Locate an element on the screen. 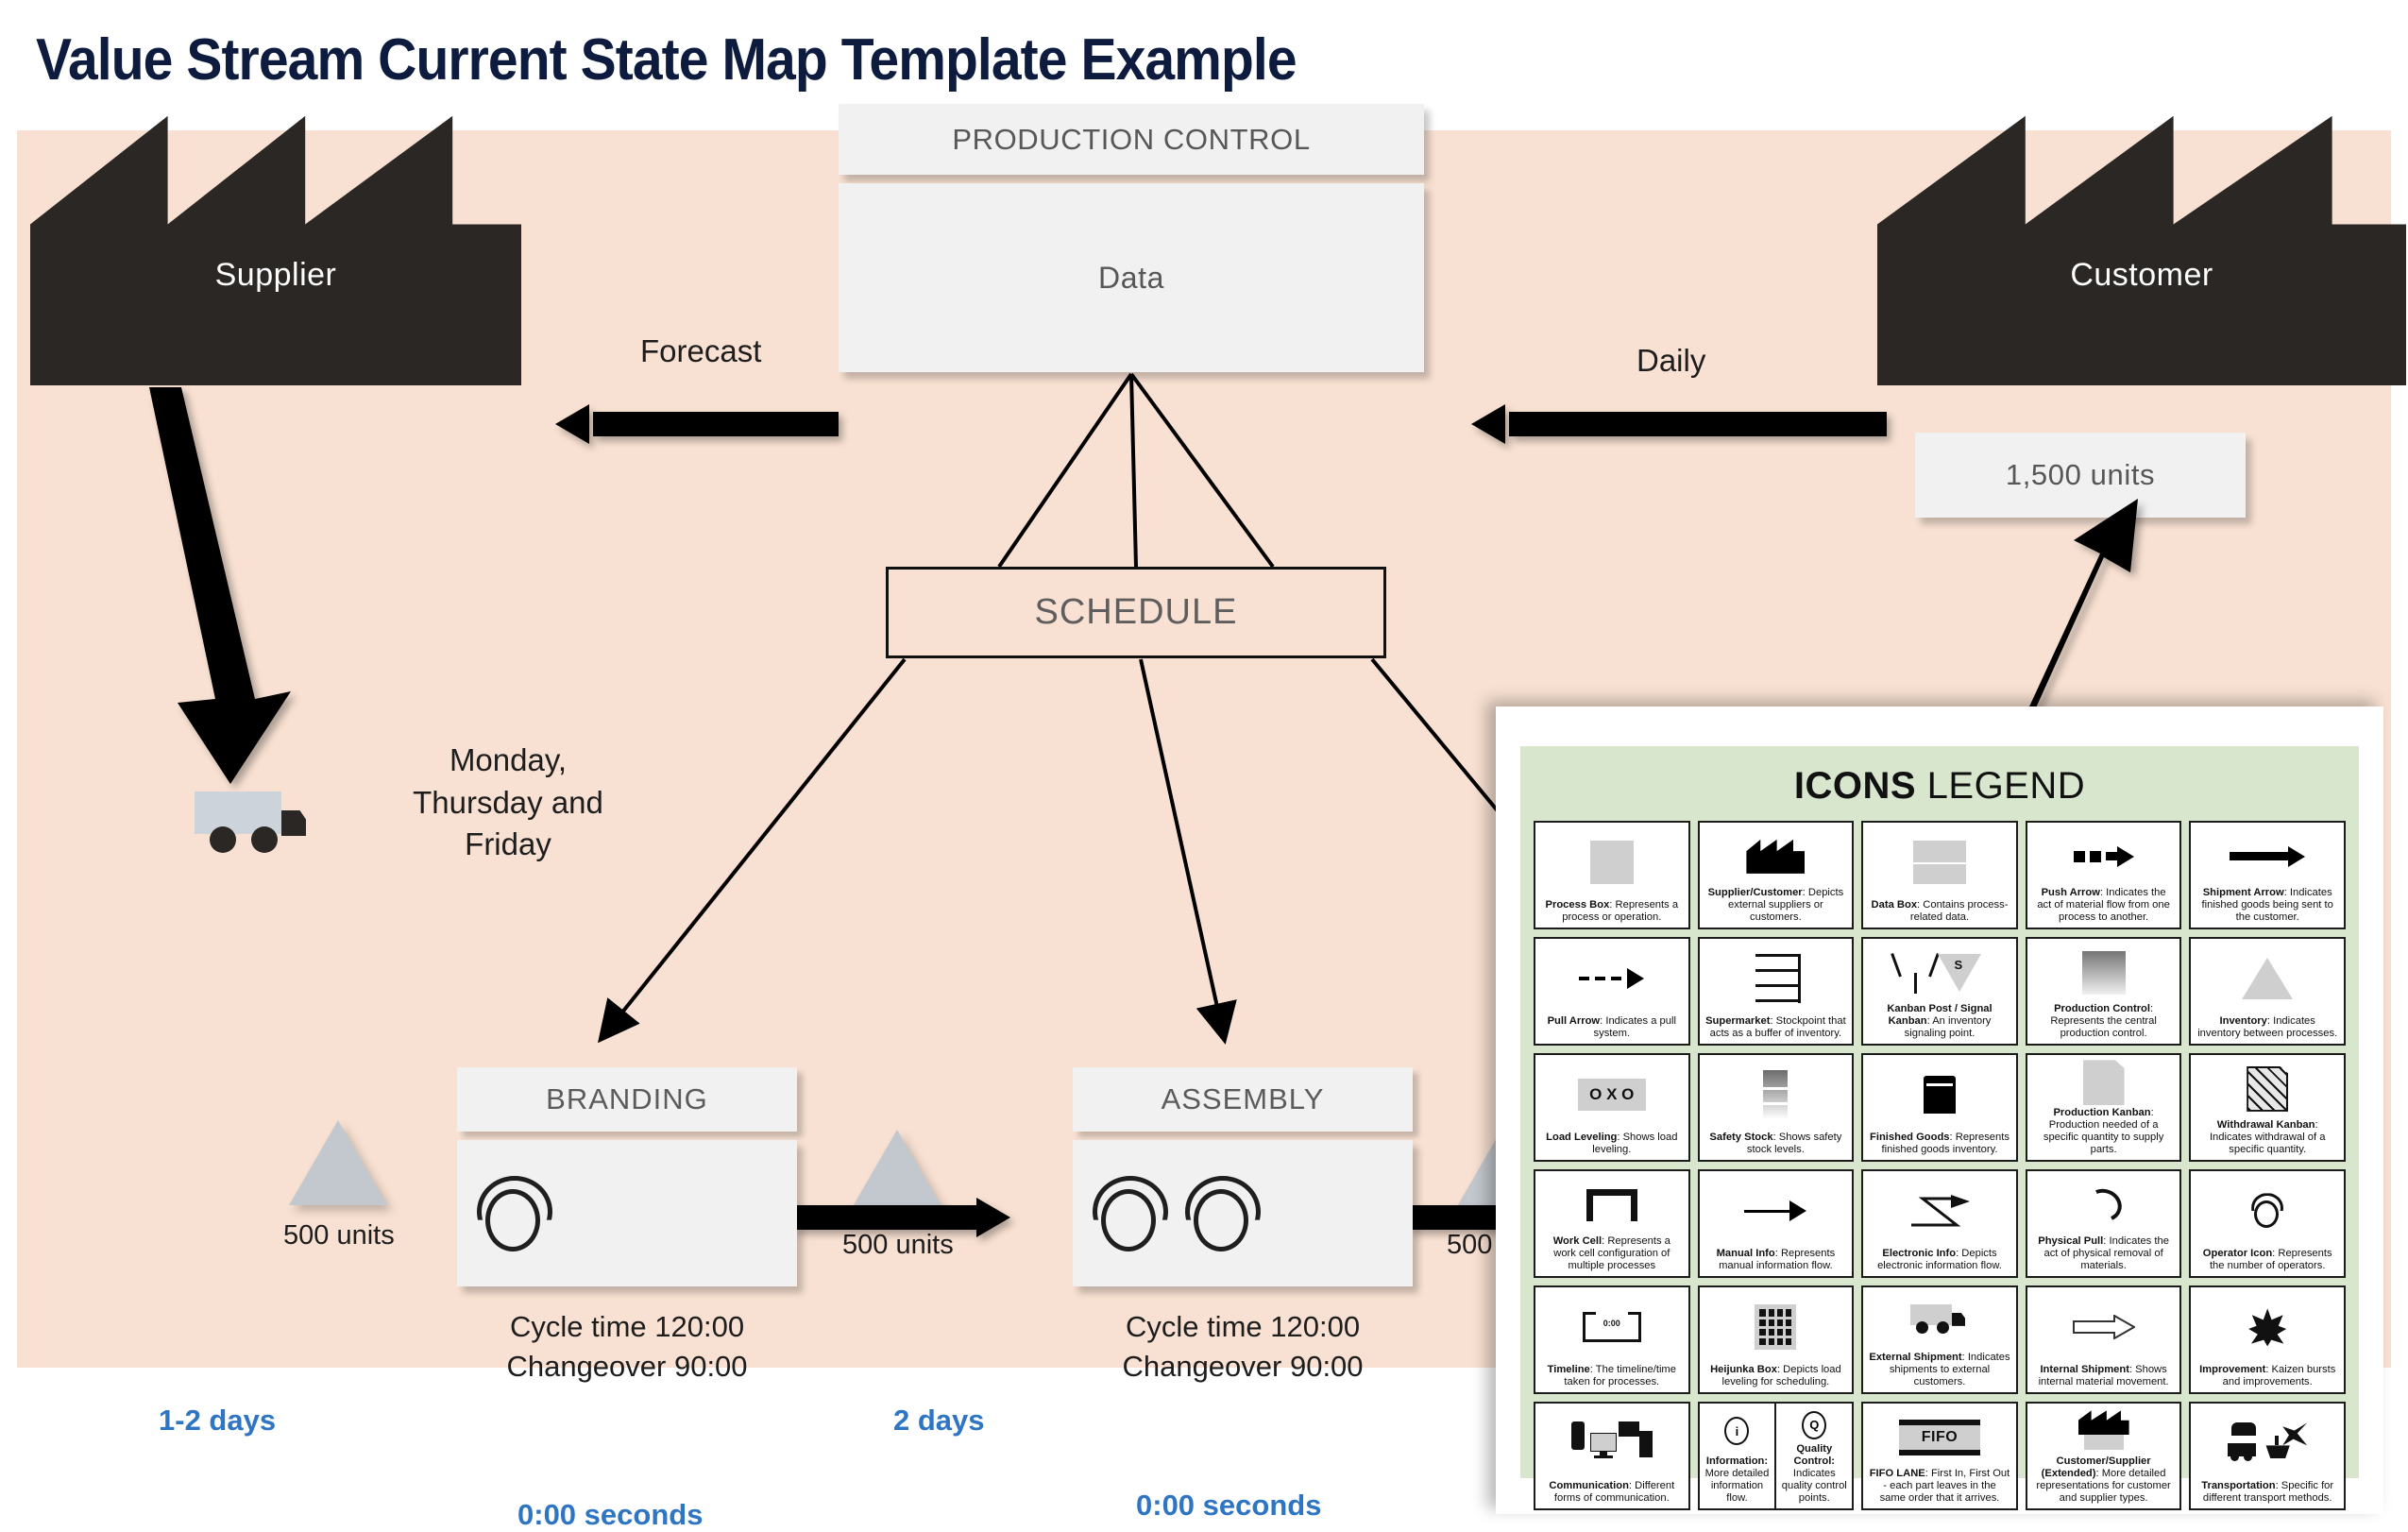 Image resolution: width=2408 pixels, height=1532 pixels. legend-text: Safety Stock: Shows safety stock levels. is located at coordinates (1775, 1143).